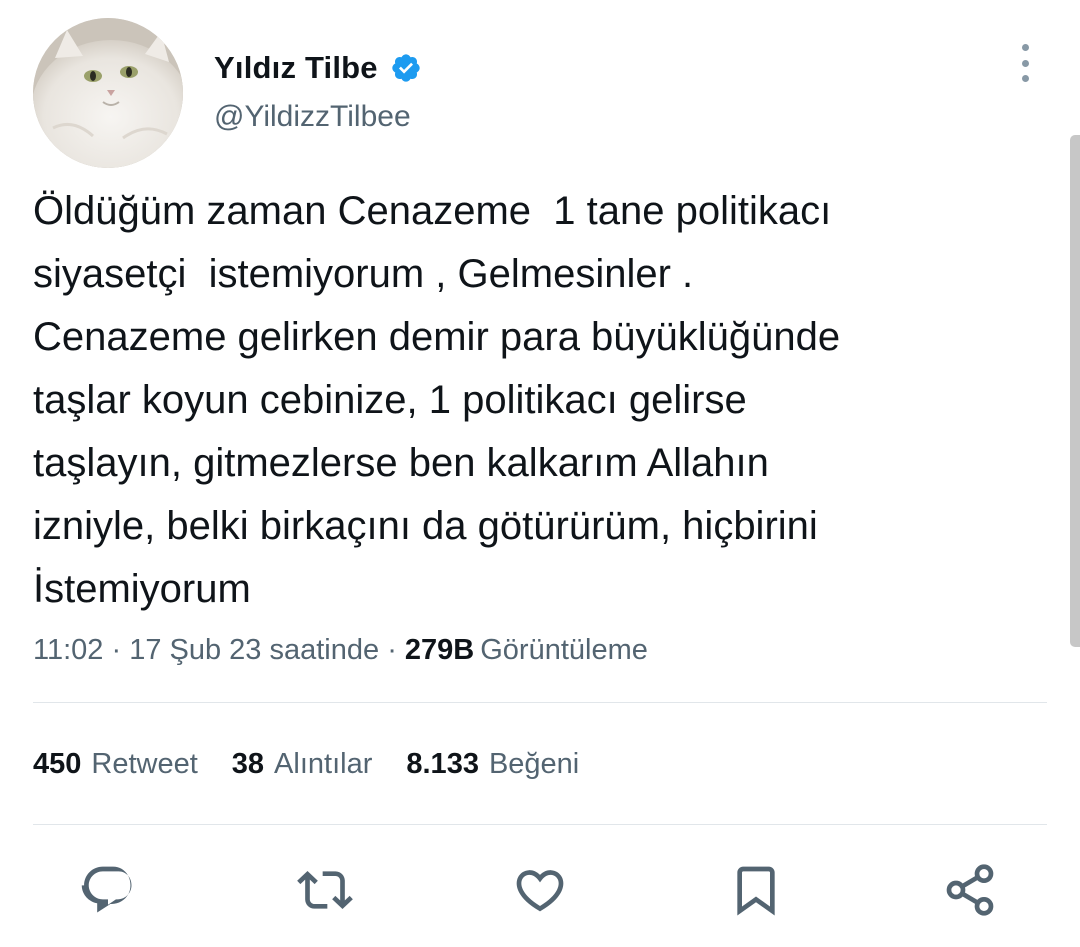 The width and height of the screenshot is (1080, 947). Describe the element at coordinates (564, 649) in the screenshot. I see `views-label: Görüntüleme` at that location.